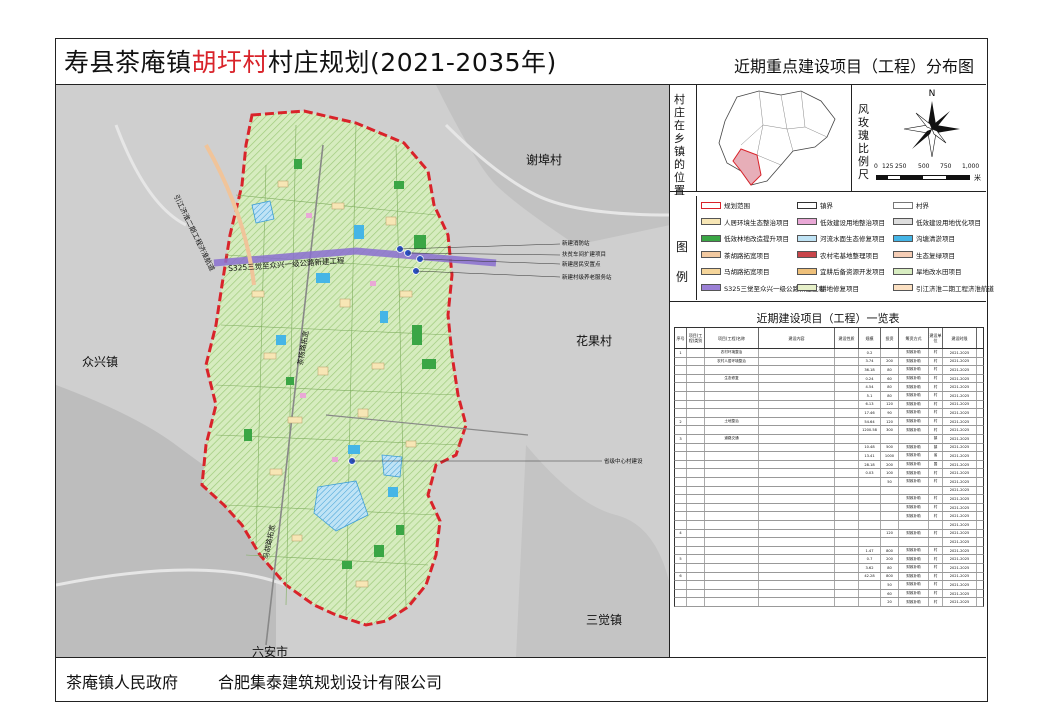  I want to click on scale-unit: 米, so click(977, 178).